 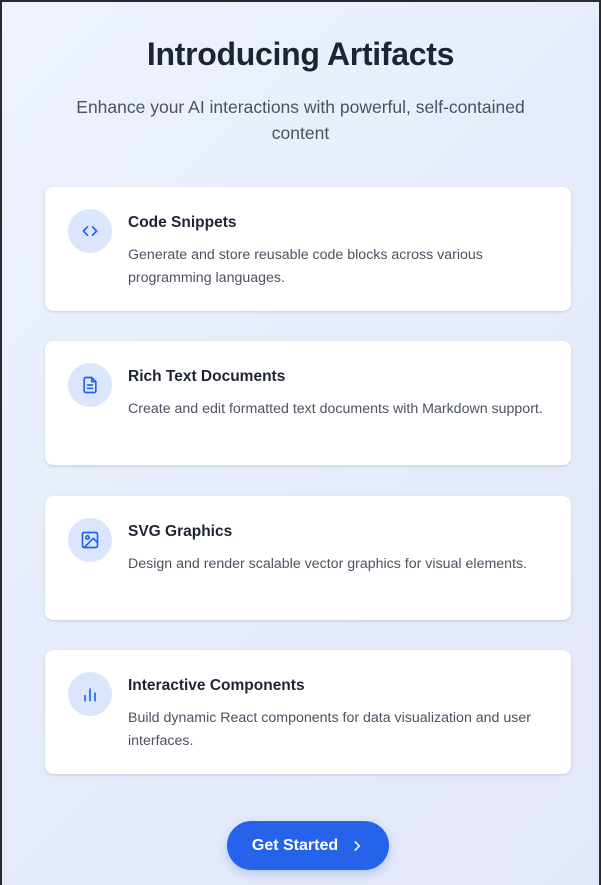 I want to click on get-started-label: Get Started, so click(x=295, y=845).